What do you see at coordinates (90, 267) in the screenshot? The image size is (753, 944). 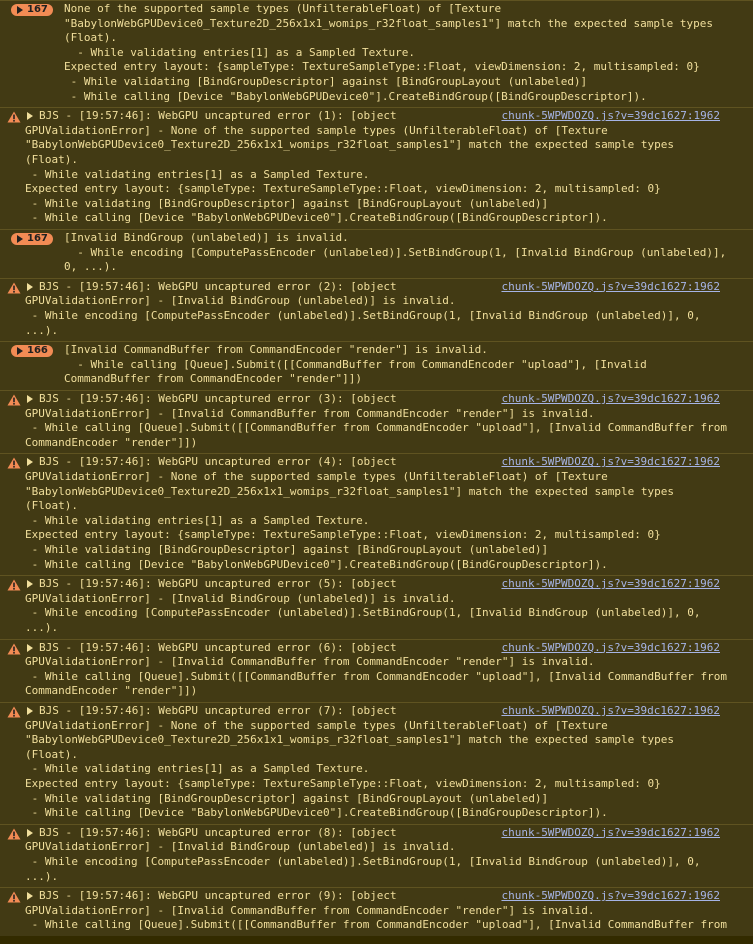 I see `message-text-line: 0, ...).` at bounding box center [90, 267].